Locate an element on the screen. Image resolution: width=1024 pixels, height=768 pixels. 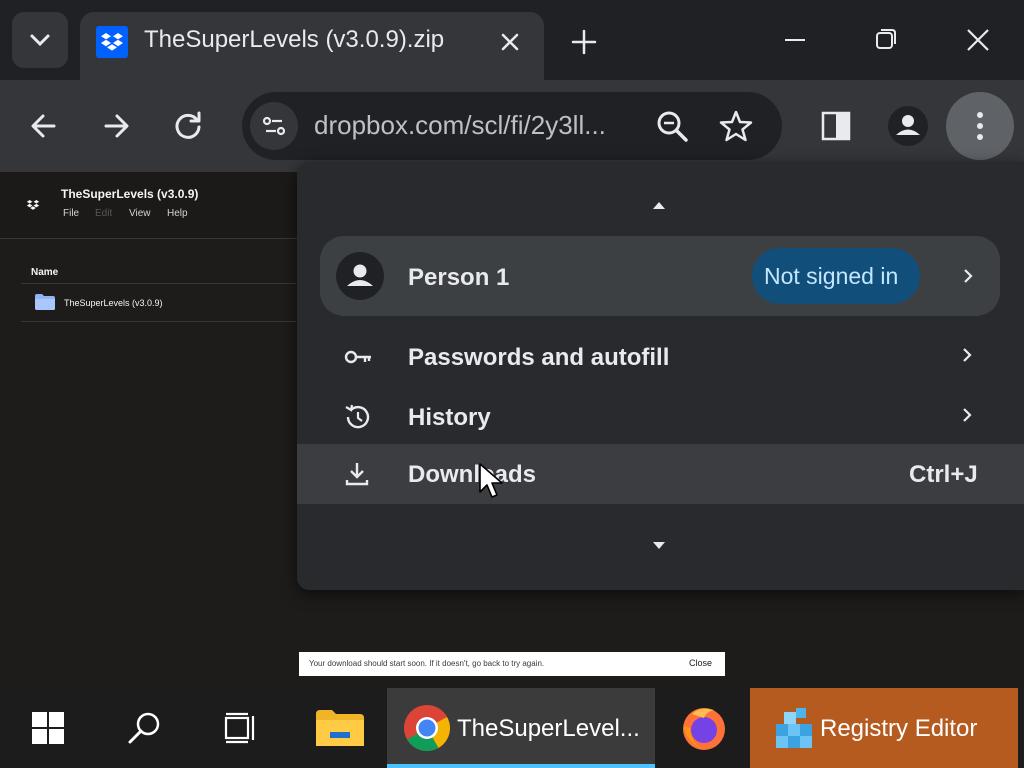
file-row-name: TheSuperLevels (v3.0.9) is located at coordinates (113, 303).